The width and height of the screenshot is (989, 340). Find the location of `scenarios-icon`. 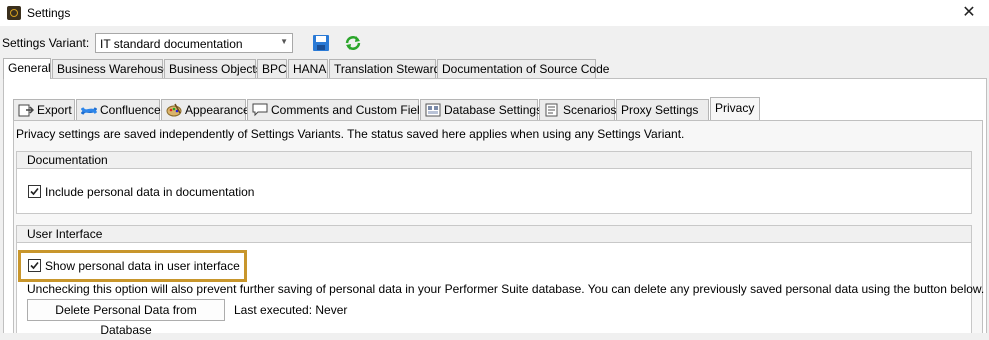

scenarios-icon is located at coordinates (551, 110).